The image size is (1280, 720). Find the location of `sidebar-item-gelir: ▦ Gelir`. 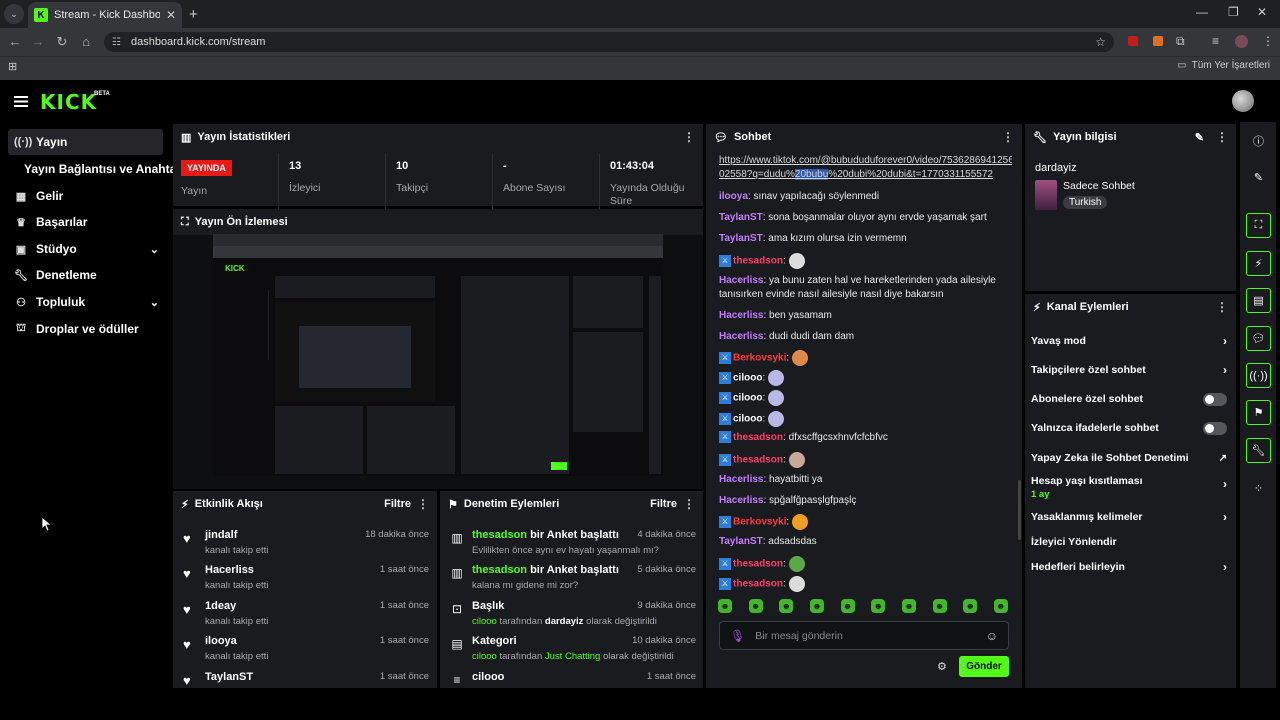

sidebar-item-gelir: ▦ Gelir is located at coordinates (85, 196).